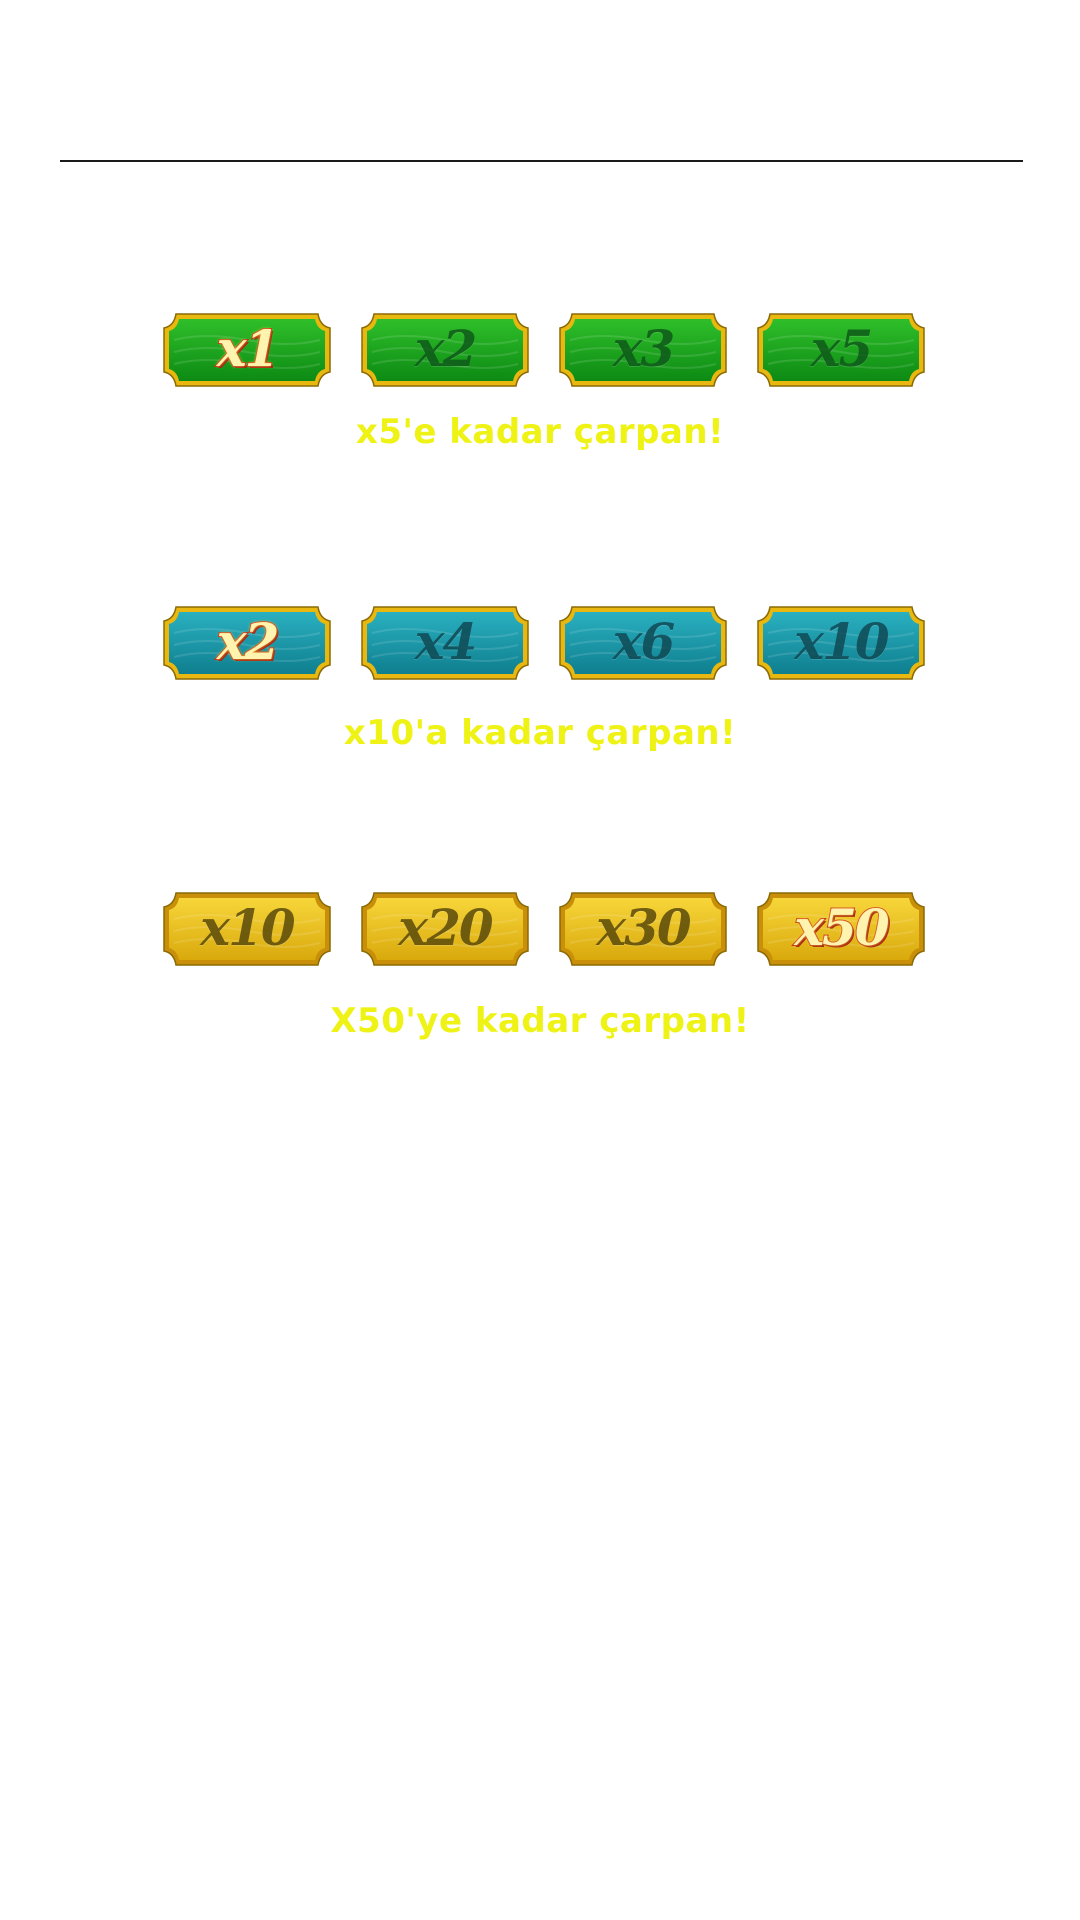 This screenshot has height=1920, width=1080. Describe the element at coordinates (540, 432) in the screenshot. I see `multiplier-caption: x5'e kadar çarpan!` at that location.